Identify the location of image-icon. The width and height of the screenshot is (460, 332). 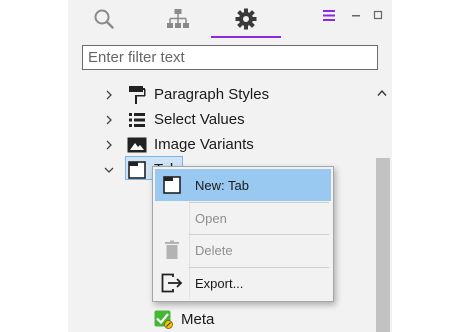
(137, 145).